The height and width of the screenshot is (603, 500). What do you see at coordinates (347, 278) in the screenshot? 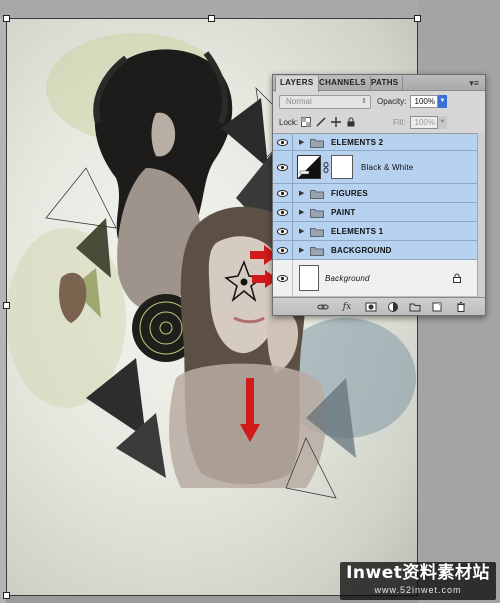
I see `layer-name: Background` at bounding box center [347, 278].